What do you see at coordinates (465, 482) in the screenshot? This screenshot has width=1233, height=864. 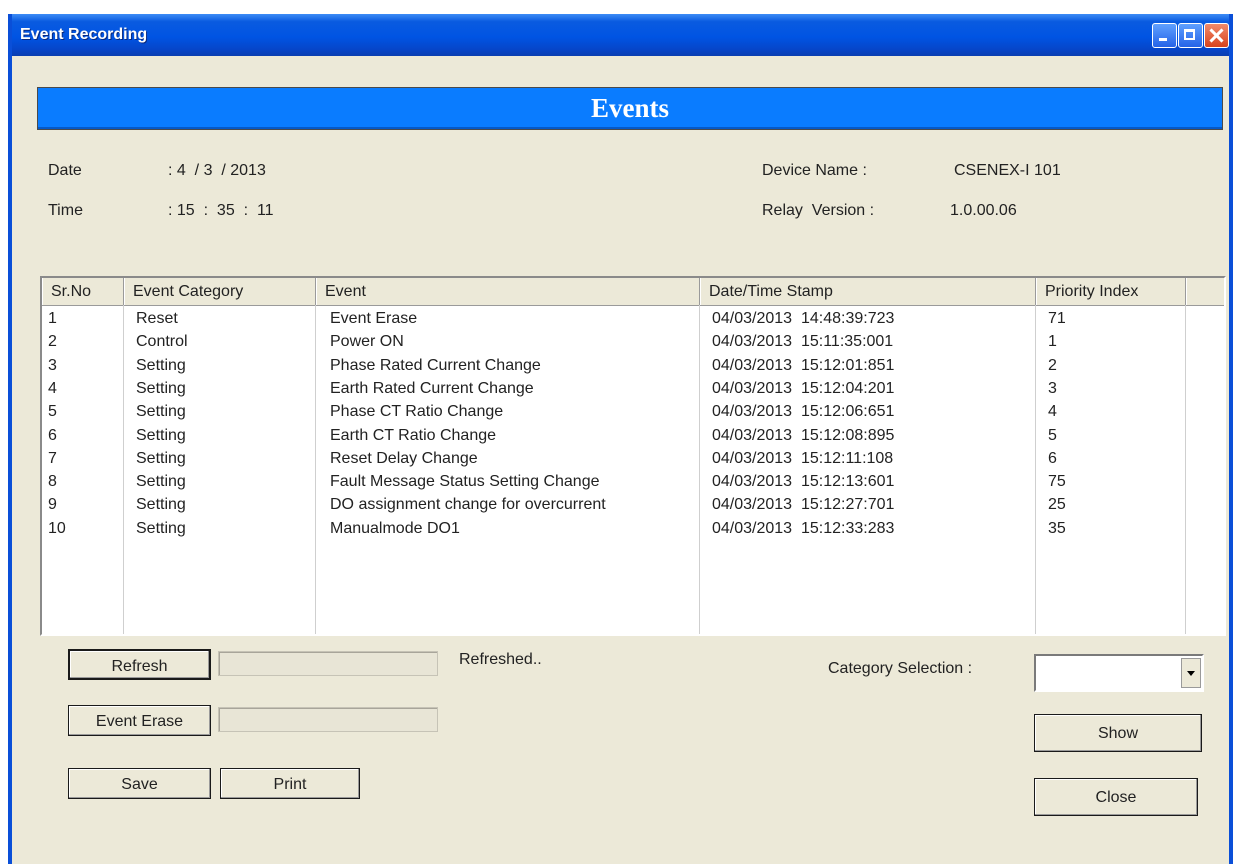 I see `cell-event: Fault Message Status Setting Change` at bounding box center [465, 482].